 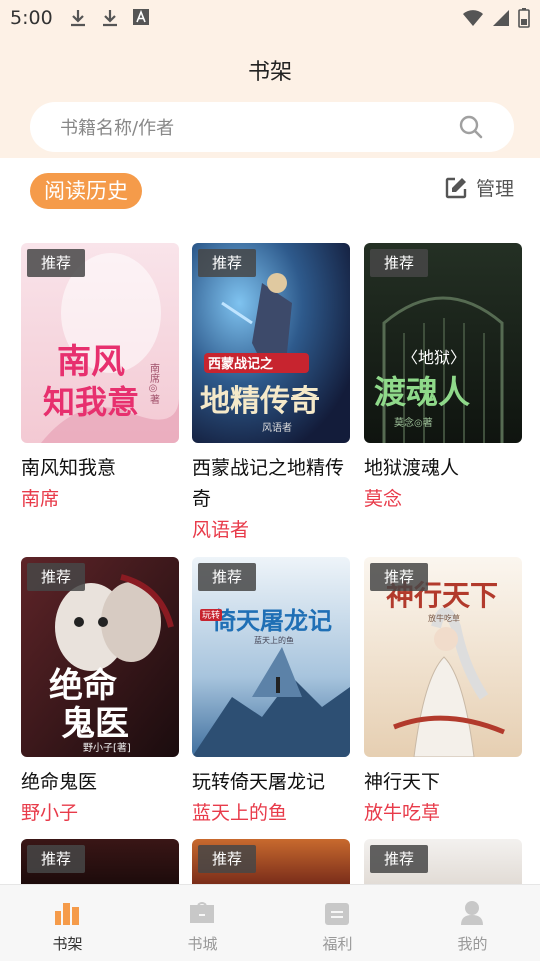 I want to click on book-card: 〈地狱〉 渡魂人 莫念◎著 推荐 地狱渡魂人 莫念, so click(x=443, y=378).